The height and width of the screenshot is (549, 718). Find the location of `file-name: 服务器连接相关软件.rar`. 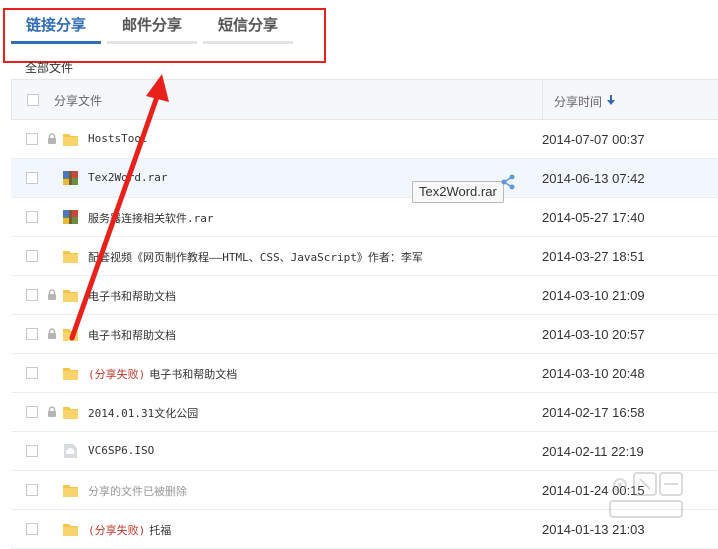

file-name: 服务器连接相关软件.rar is located at coordinates (151, 218).